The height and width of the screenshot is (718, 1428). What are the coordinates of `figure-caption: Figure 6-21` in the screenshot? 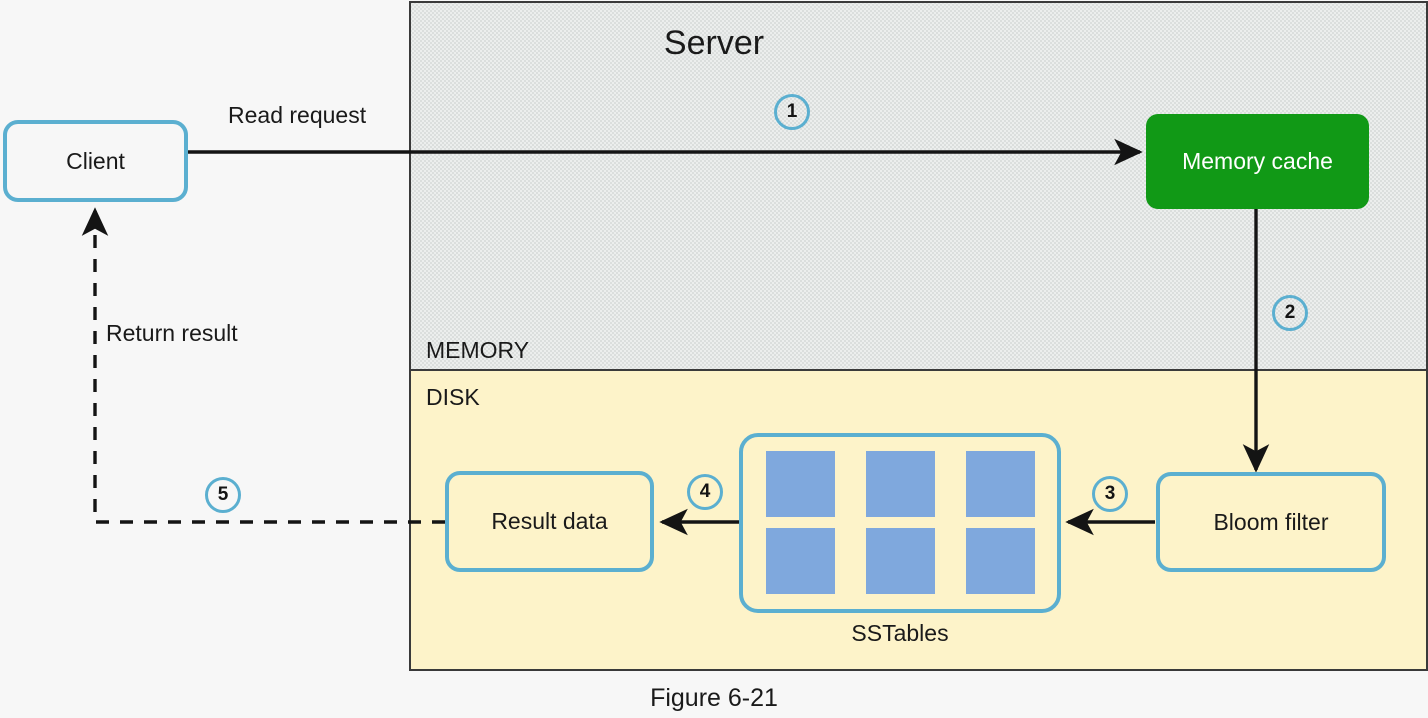 It's located at (714, 698).